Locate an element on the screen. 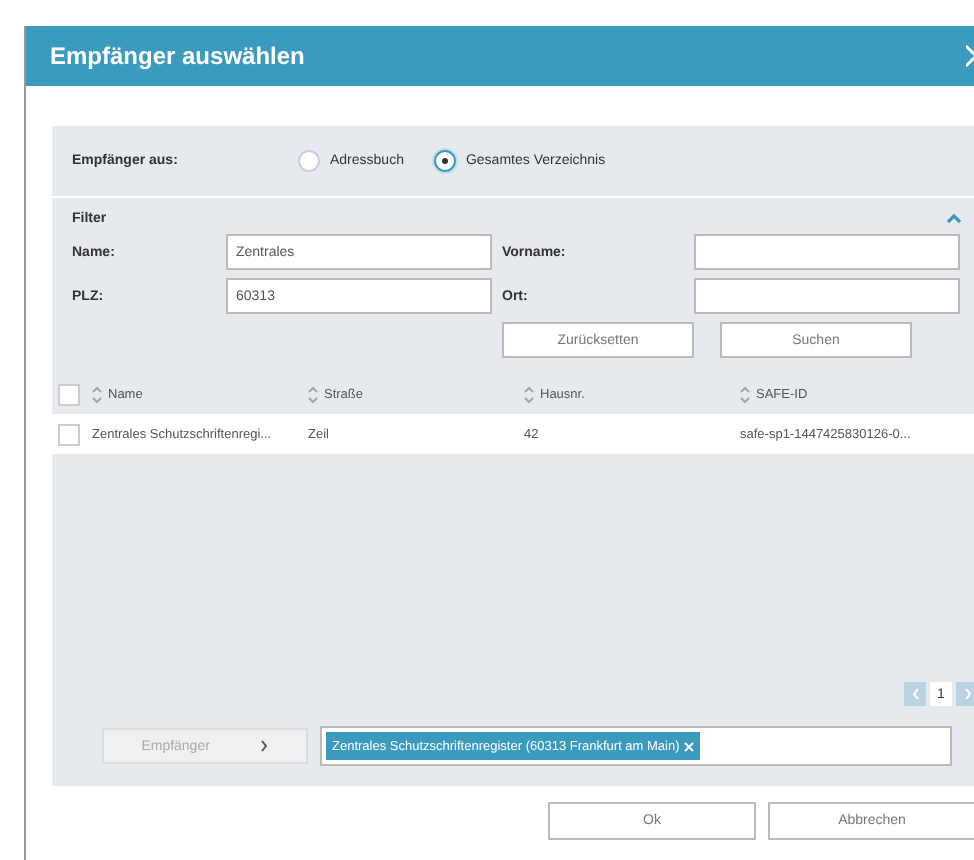 The image size is (974, 860). next-page-button is located at coordinates (965, 694).